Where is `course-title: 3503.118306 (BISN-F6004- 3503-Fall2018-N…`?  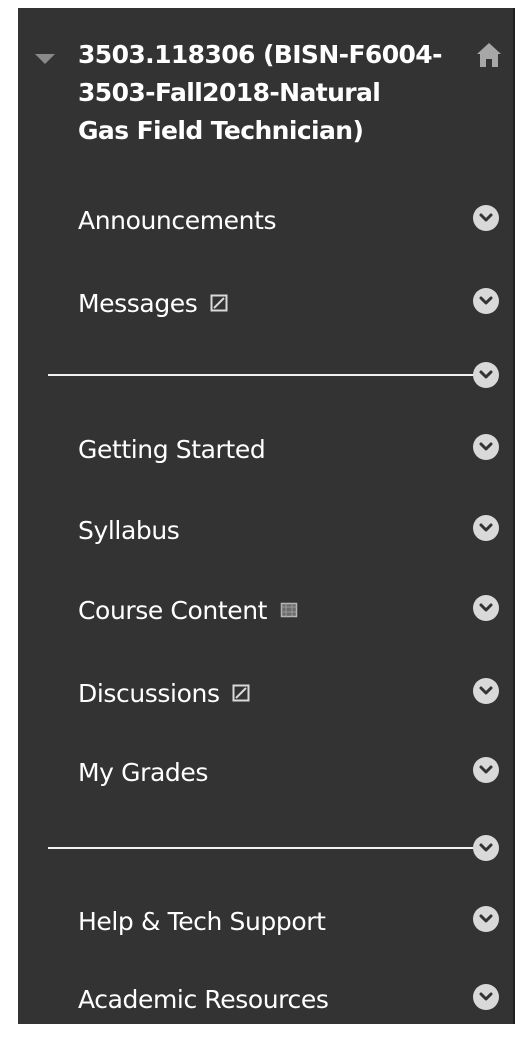 course-title: 3503.118306 (BISN-F6004- 3503-Fall2018-N… is located at coordinates (286, 93).